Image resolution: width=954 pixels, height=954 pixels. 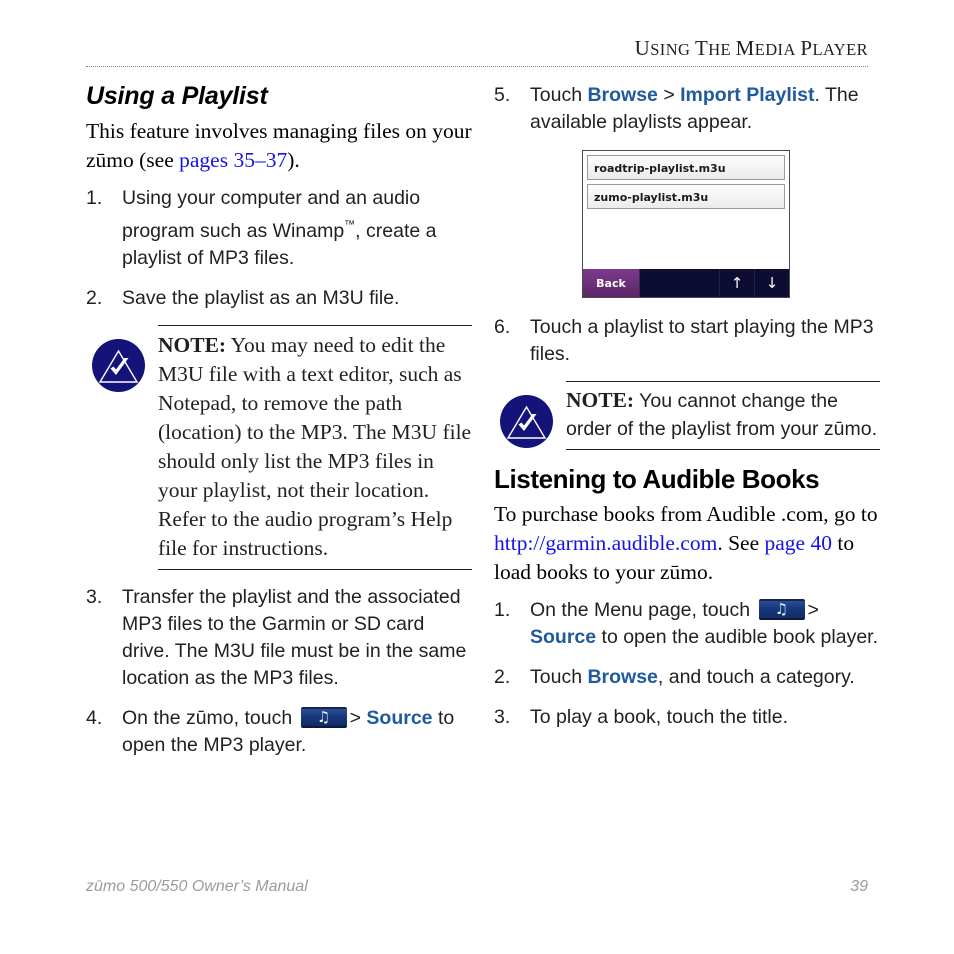 What do you see at coordinates (686, 196) in the screenshot?
I see `list-item: zumo-playlist.m3u` at bounding box center [686, 196].